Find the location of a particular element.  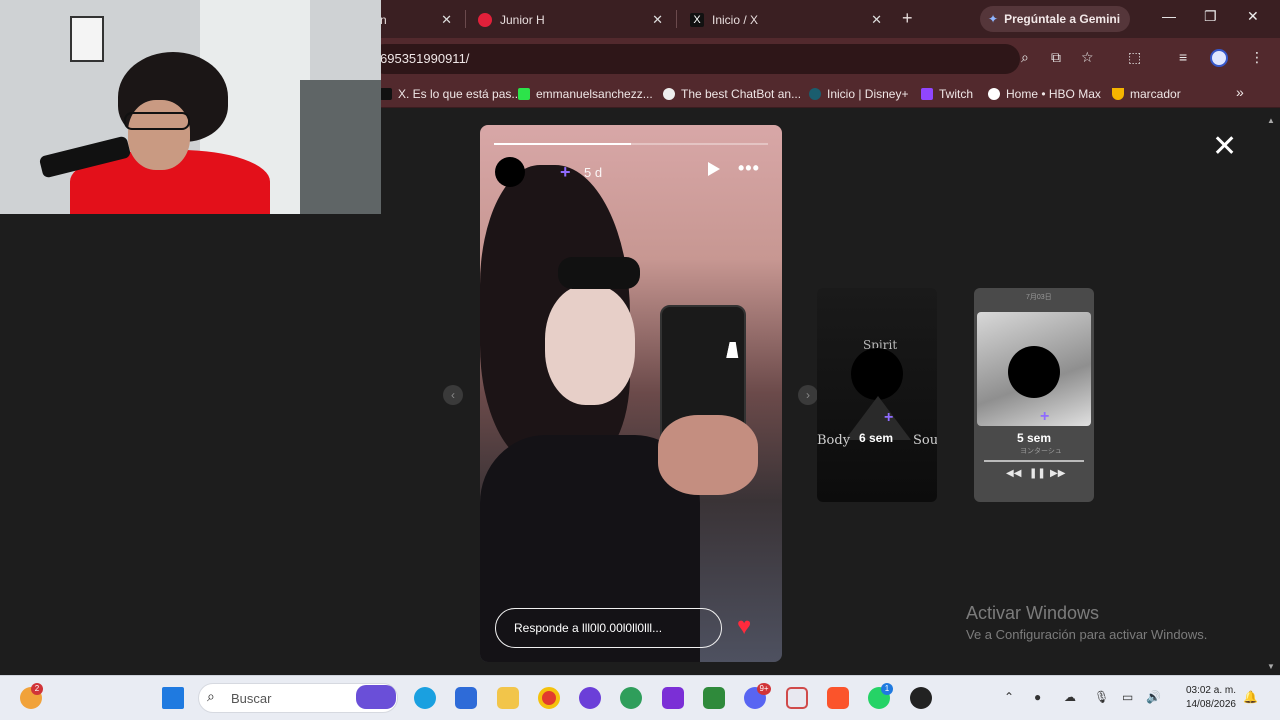

gemini-button: ✦ Pregúntale a Gemini is located at coordinates (1055, 19).